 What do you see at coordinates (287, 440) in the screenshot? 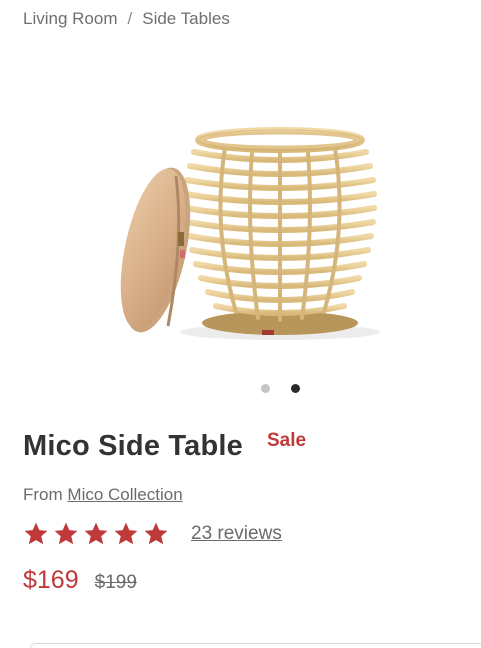
I see `sale-badge: Sale` at bounding box center [287, 440].